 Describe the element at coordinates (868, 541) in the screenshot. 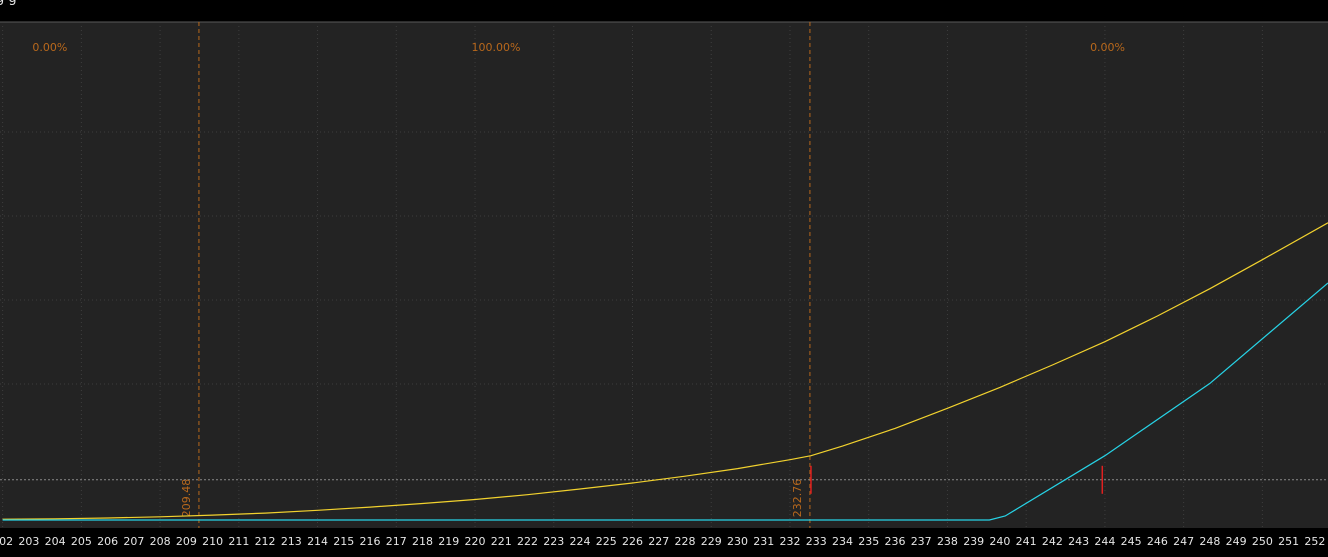

I see `x-tick-label: 235` at that location.